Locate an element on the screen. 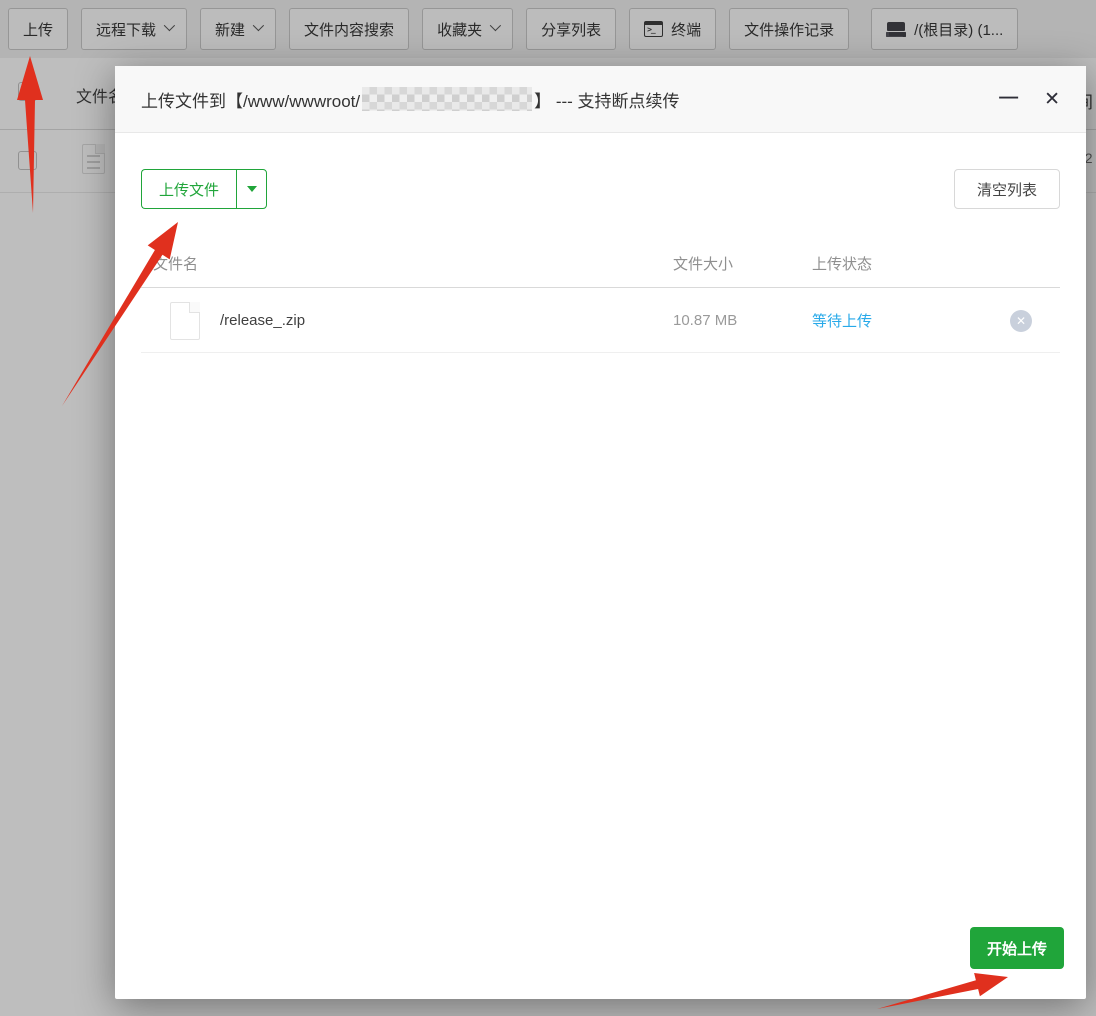  upload-file-split-button: 上传文件 is located at coordinates (204, 189).